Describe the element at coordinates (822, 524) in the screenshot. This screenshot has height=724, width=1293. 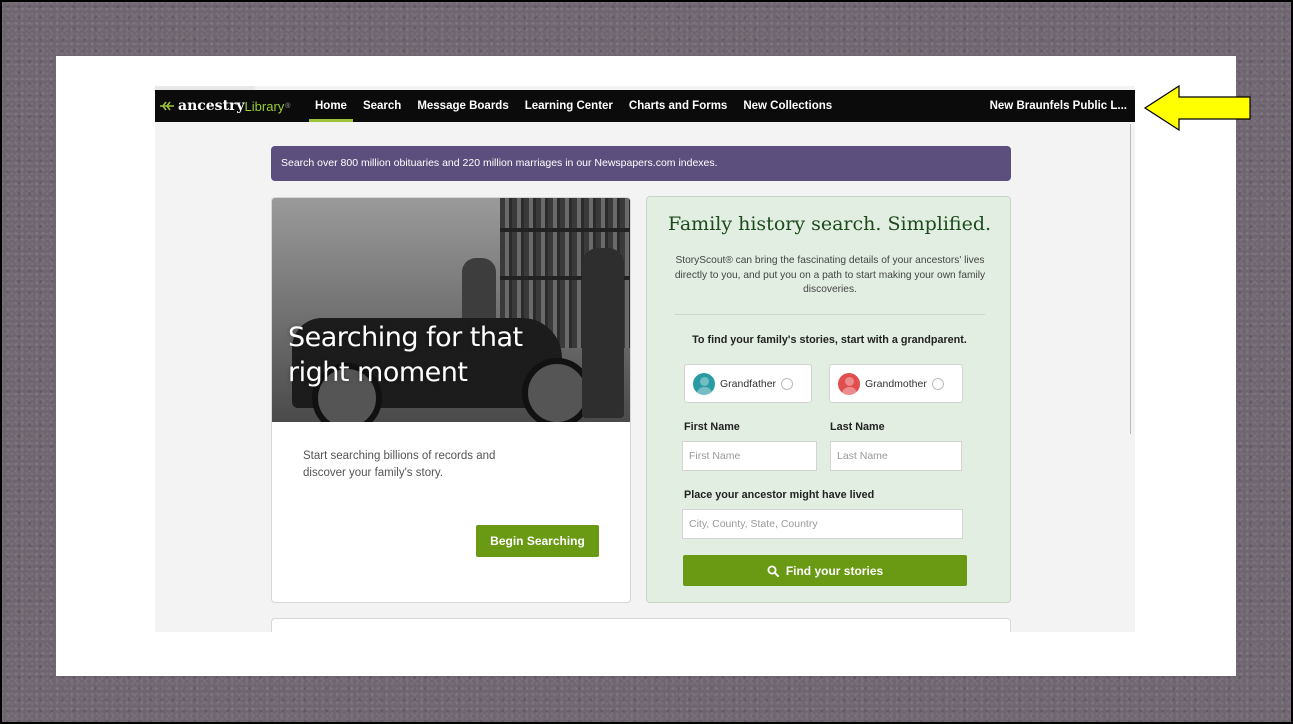
I see `place-input` at that location.